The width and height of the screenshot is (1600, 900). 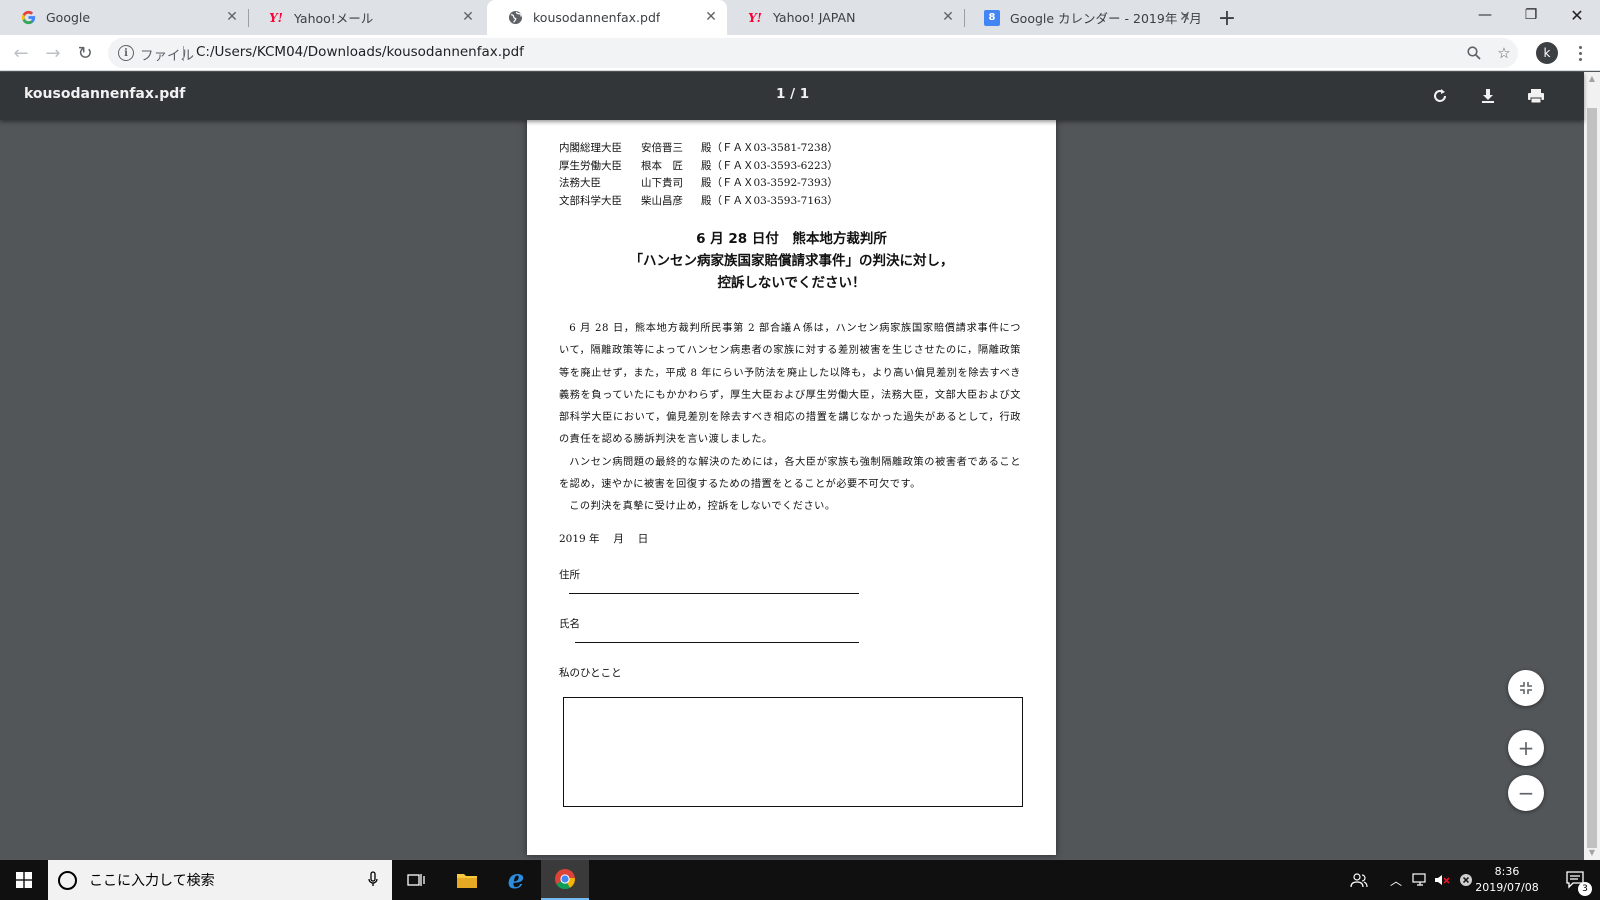 I want to click on chrome-icon, so click(x=565, y=880).